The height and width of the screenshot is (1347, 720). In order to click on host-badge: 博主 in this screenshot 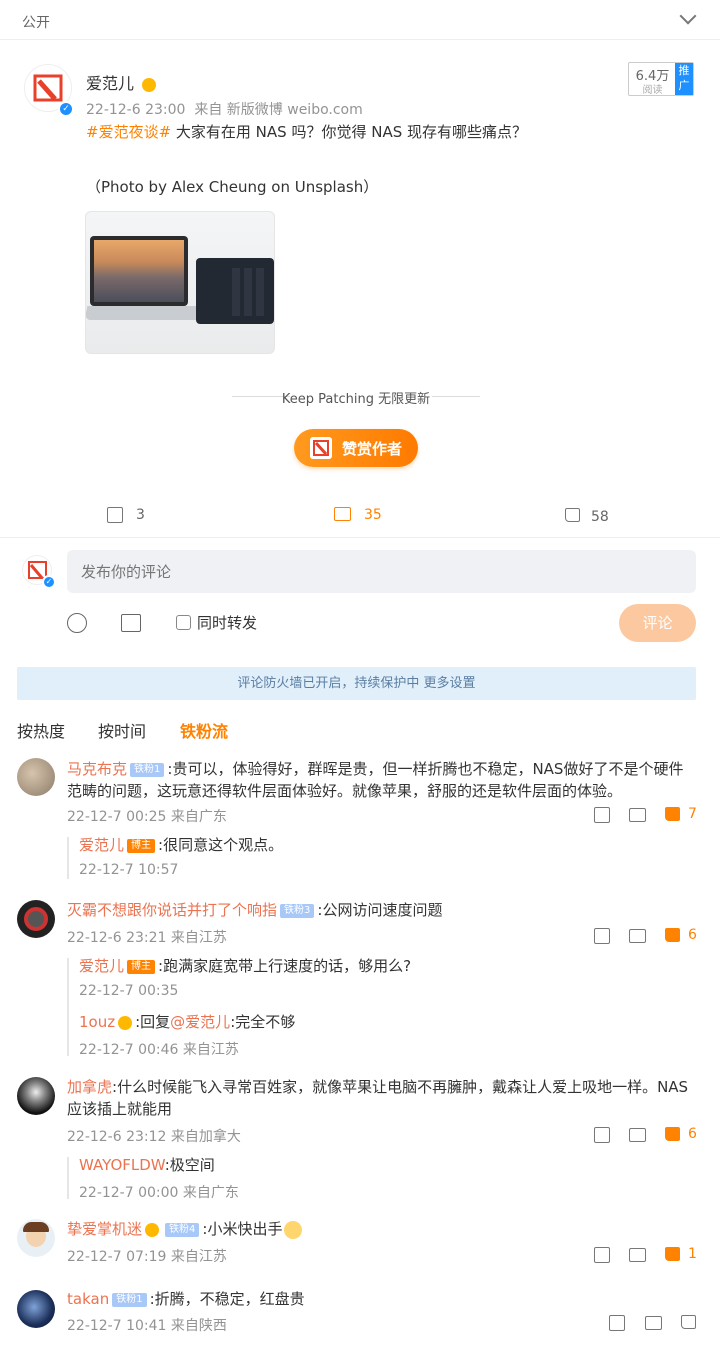, I will do `click(141, 845)`.